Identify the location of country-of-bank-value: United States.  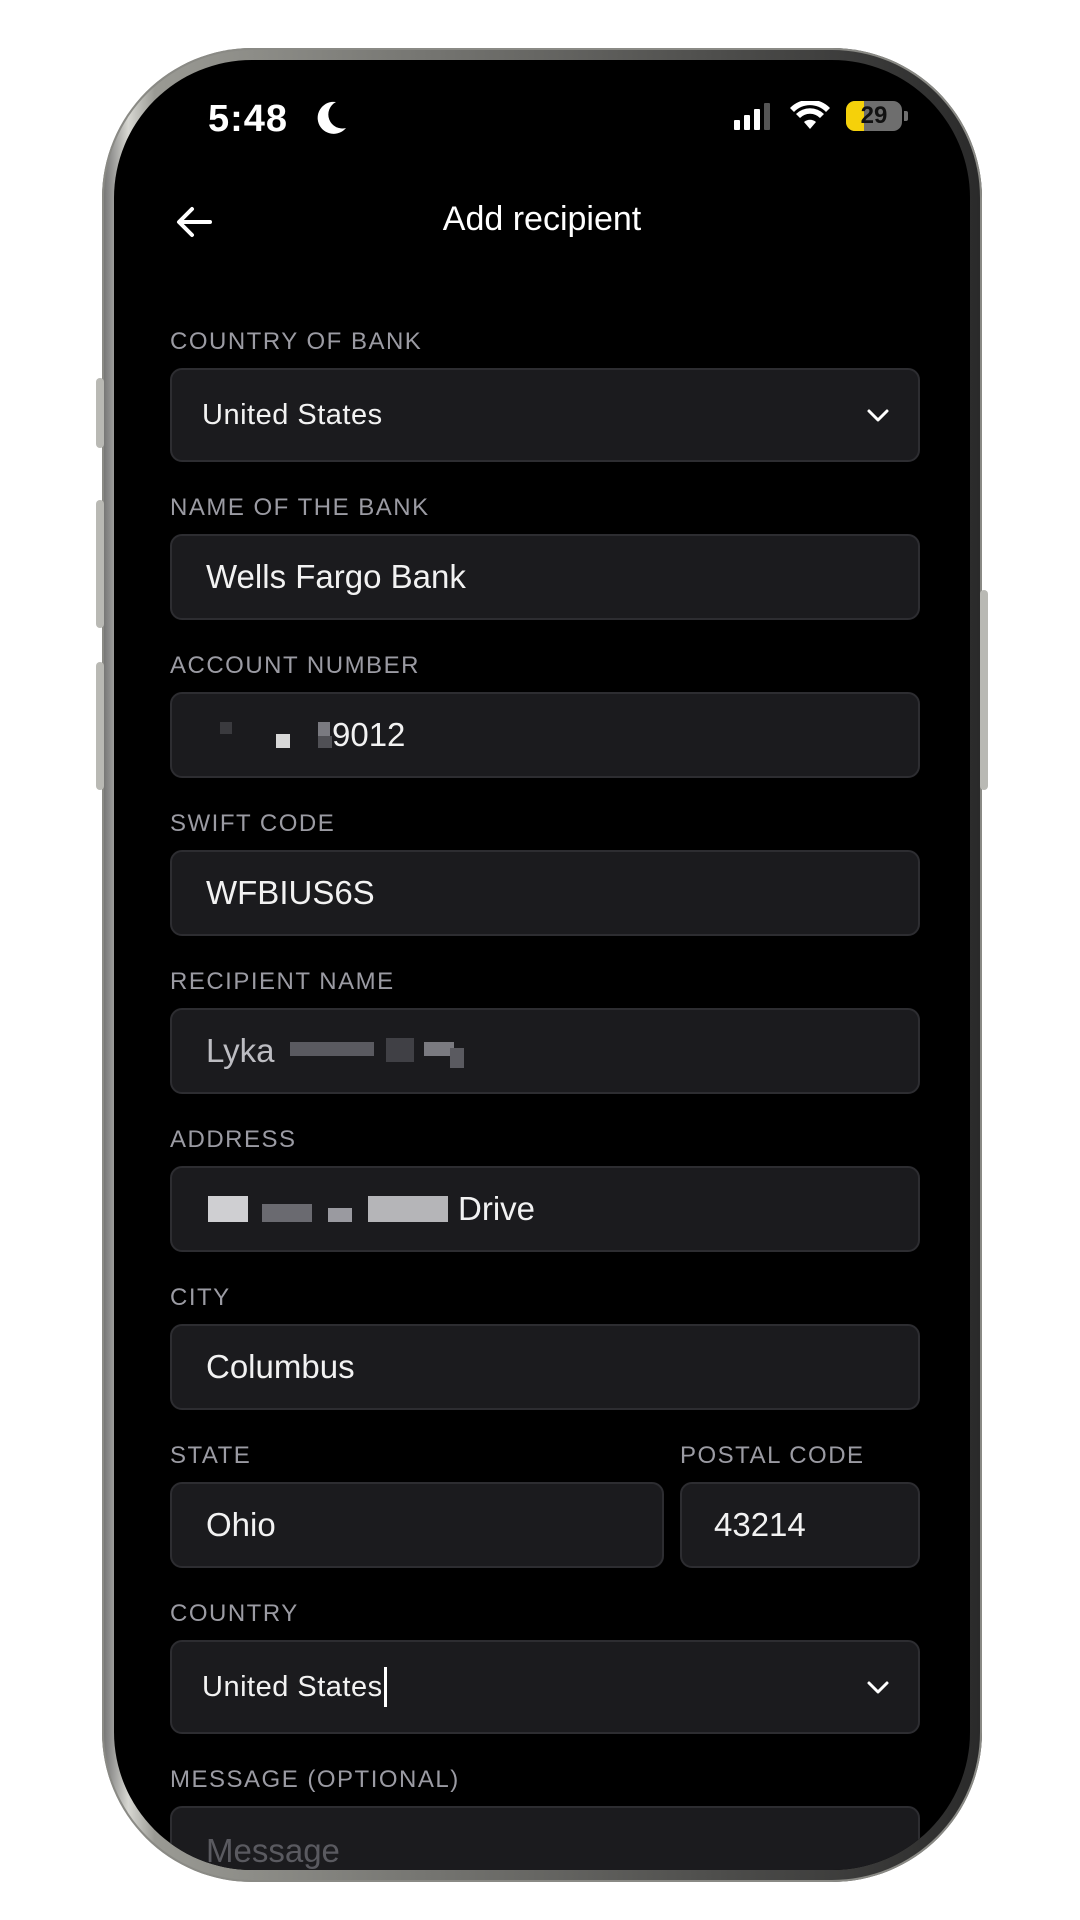
(292, 414).